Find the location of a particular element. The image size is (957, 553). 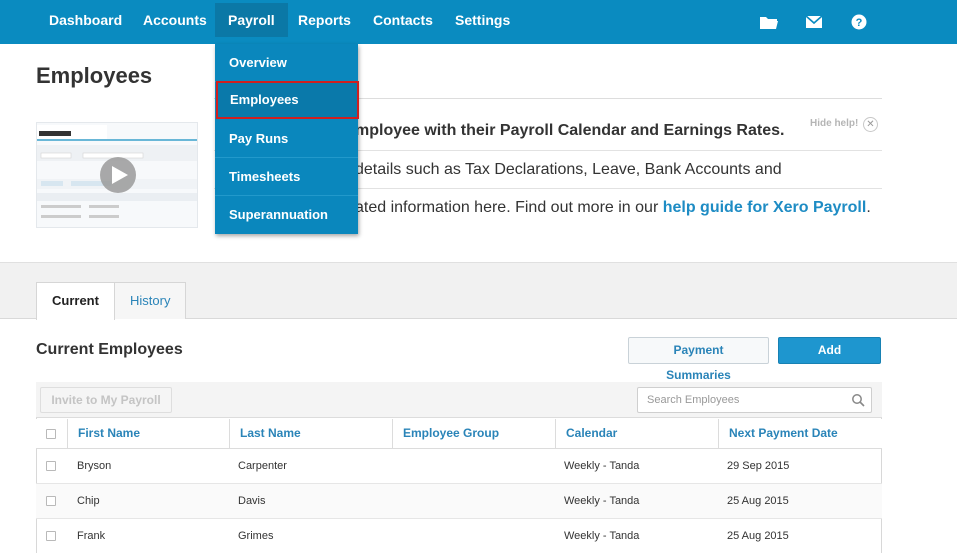

video-preview-image is located at coordinates (117, 175).